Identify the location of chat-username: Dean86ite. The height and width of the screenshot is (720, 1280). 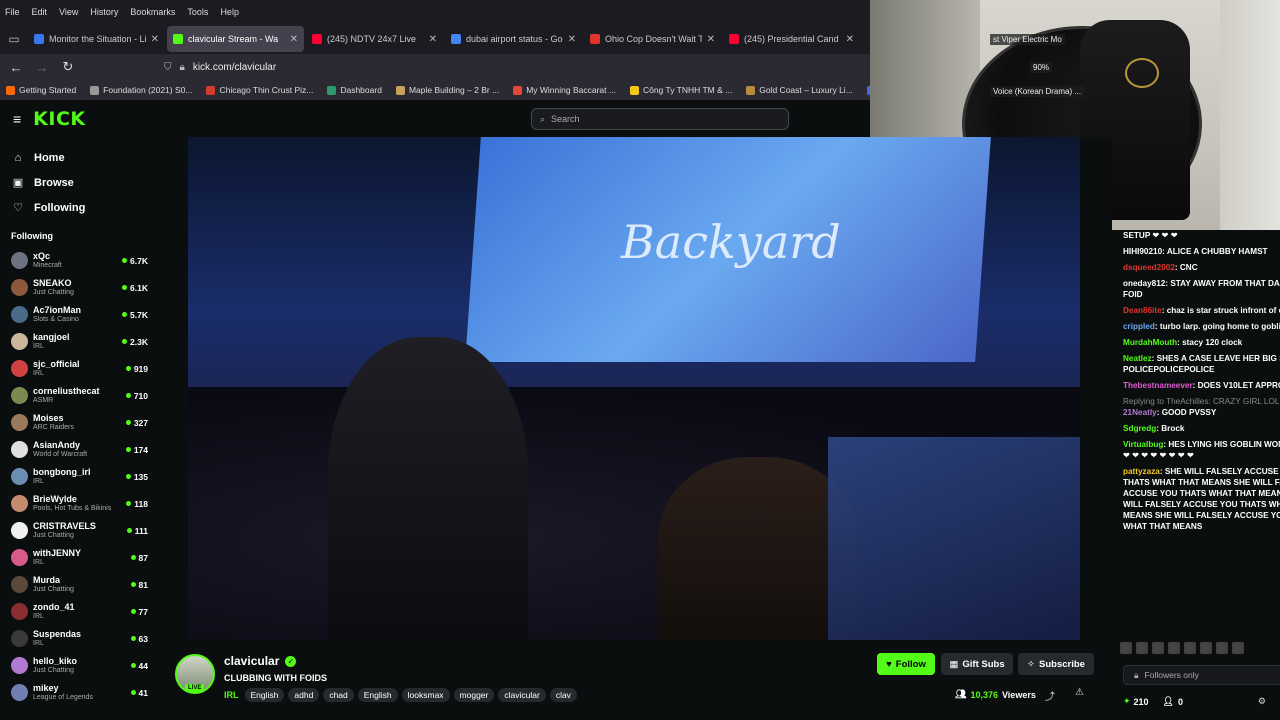
(1142, 310).